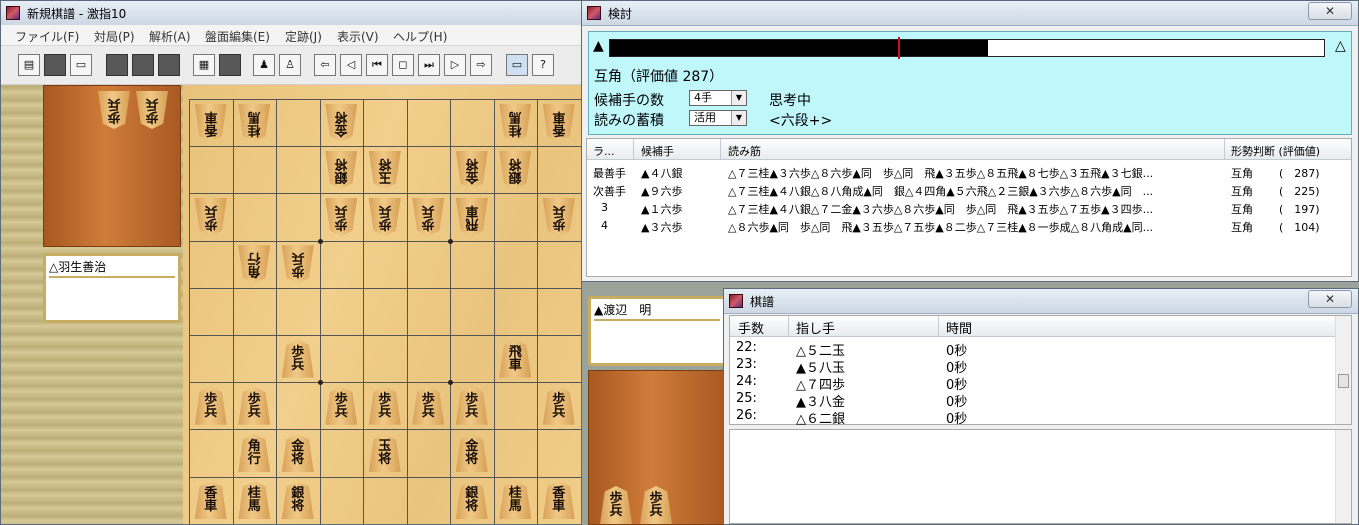 This screenshot has width=1359, height=525. I want to click on menu-analysis: 解析(A), so click(170, 36).